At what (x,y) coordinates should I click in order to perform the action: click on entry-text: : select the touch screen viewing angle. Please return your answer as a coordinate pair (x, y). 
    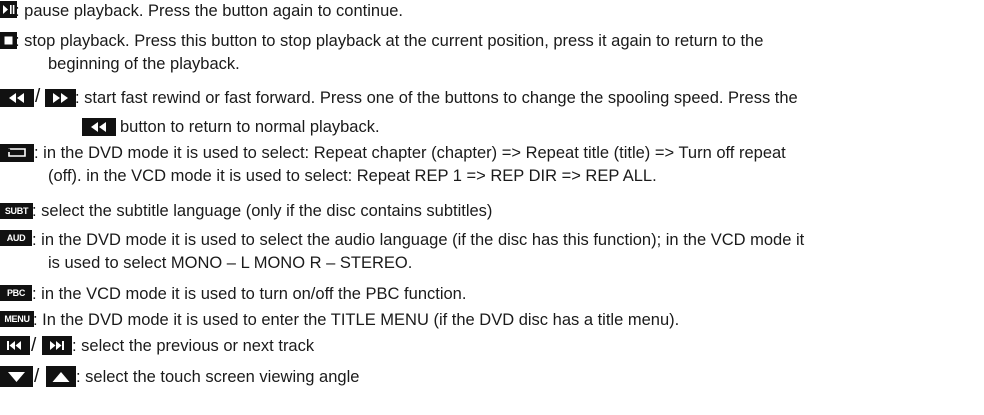
    Looking at the image, I should click on (218, 377).